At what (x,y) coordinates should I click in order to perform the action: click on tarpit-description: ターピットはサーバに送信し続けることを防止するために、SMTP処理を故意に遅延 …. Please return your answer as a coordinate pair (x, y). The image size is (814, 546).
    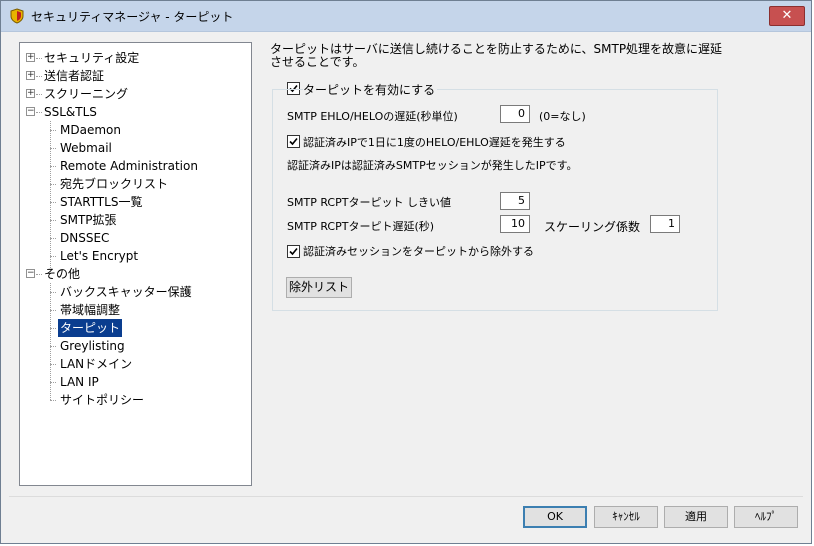
    Looking at the image, I should click on (510, 56).